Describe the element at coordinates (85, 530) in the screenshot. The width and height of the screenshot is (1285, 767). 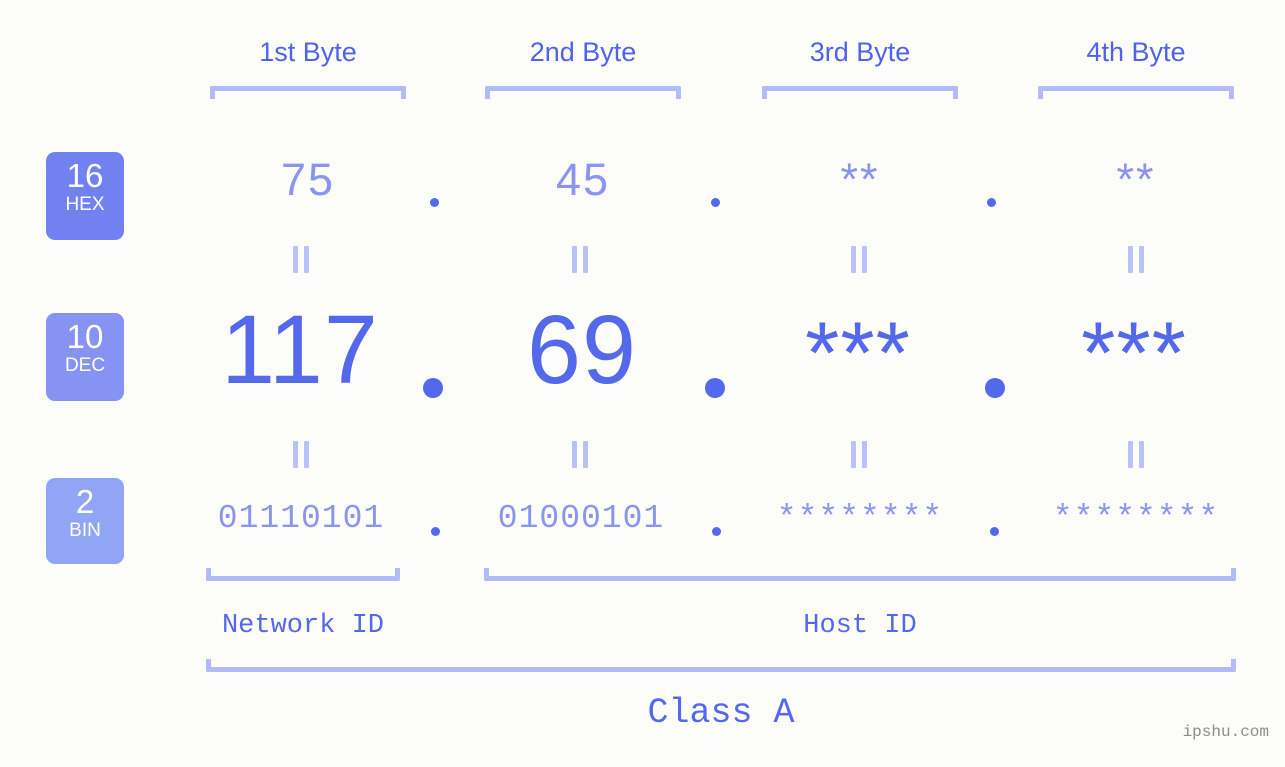
I see `base-badge-bin-label: BIN` at that location.